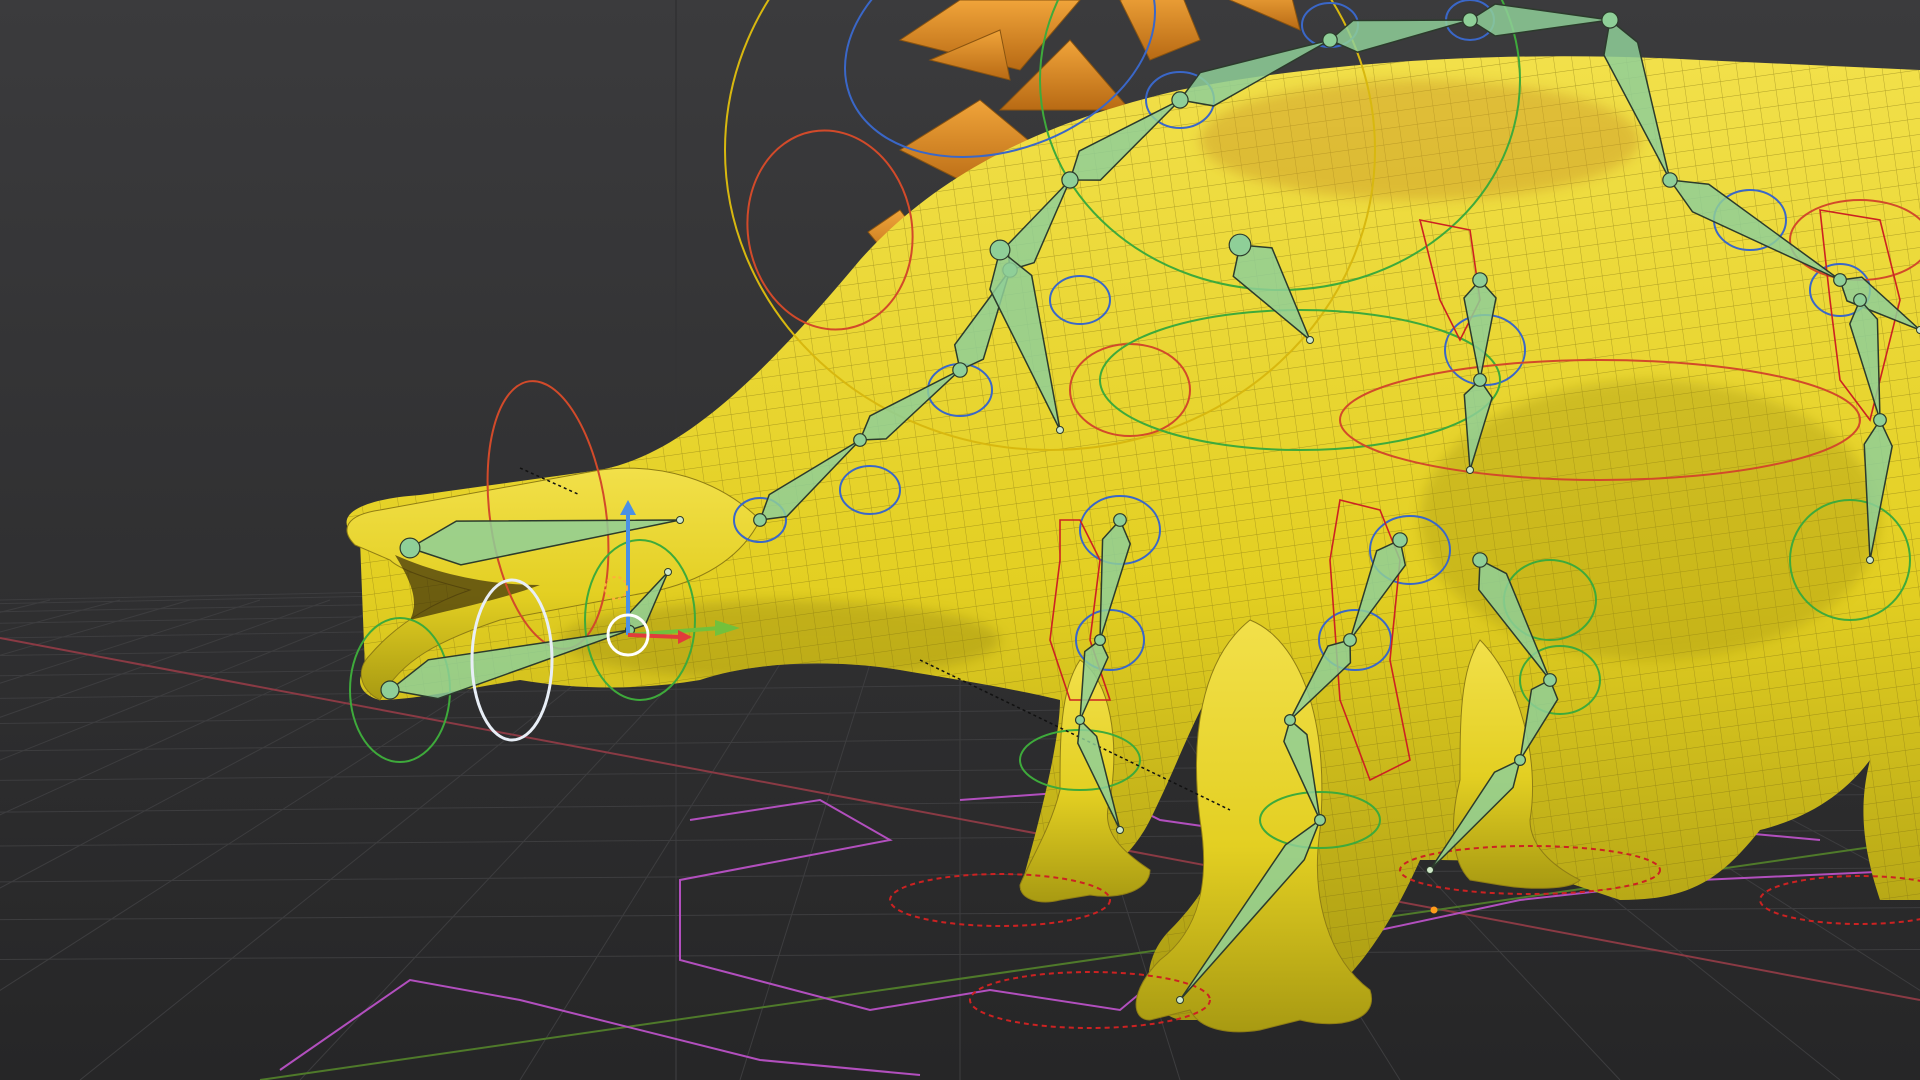 This screenshot has height=1080, width=1920. I want to click on bone-tail-leg-2-tail, so click(1870, 560).